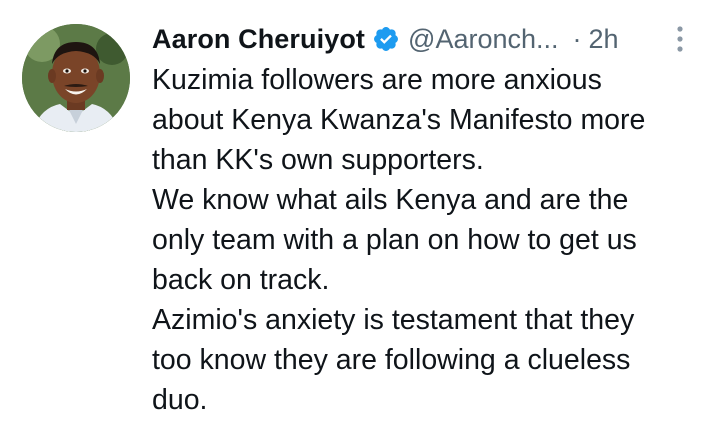 This screenshot has height=425, width=720. I want to click on tweet-text-line: too know they are following a clueless, so click(391, 360).